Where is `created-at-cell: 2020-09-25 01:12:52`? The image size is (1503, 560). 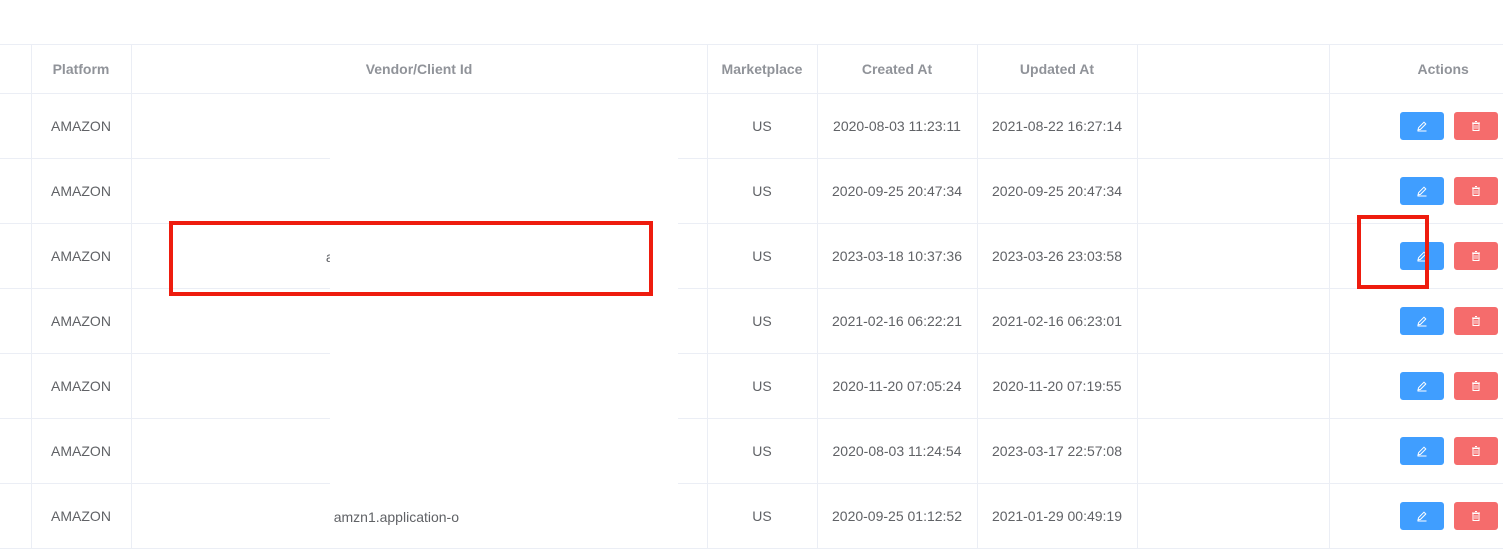 created-at-cell: 2020-09-25 01:12:52 is located at coordinates (897, 516).